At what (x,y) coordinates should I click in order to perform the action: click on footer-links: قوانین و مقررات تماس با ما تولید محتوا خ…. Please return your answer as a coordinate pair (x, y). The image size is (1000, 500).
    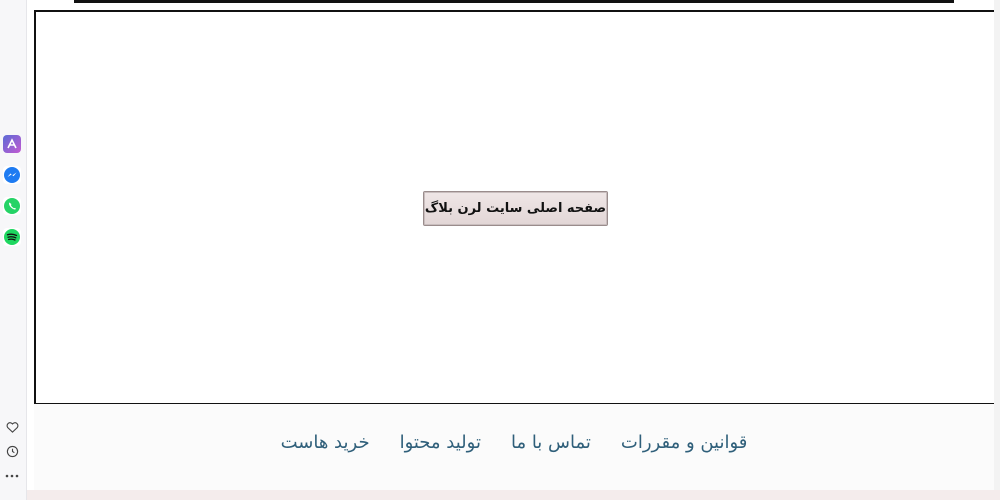
    Looking at the image, I should click on (514, 442).